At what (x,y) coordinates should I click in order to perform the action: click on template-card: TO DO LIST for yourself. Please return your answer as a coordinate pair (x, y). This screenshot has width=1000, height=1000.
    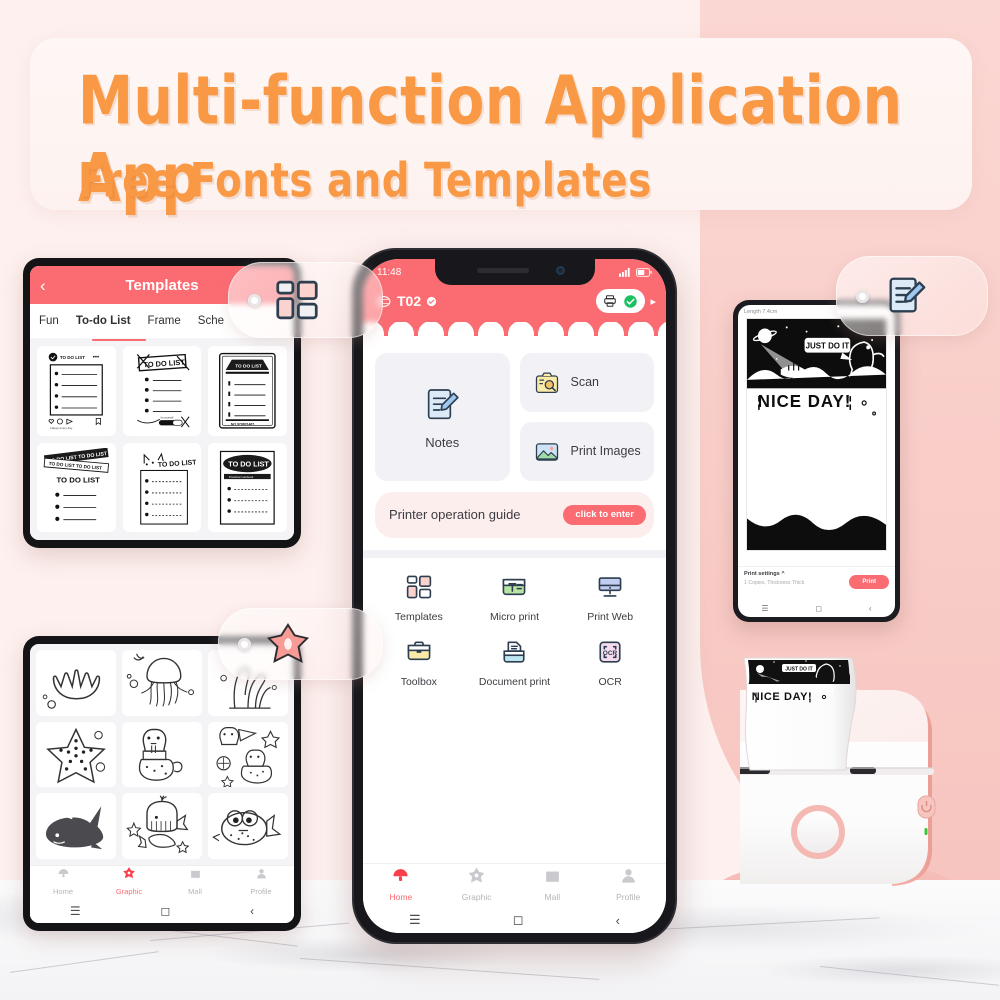
    Looking at the image, I should click on (162, 391).